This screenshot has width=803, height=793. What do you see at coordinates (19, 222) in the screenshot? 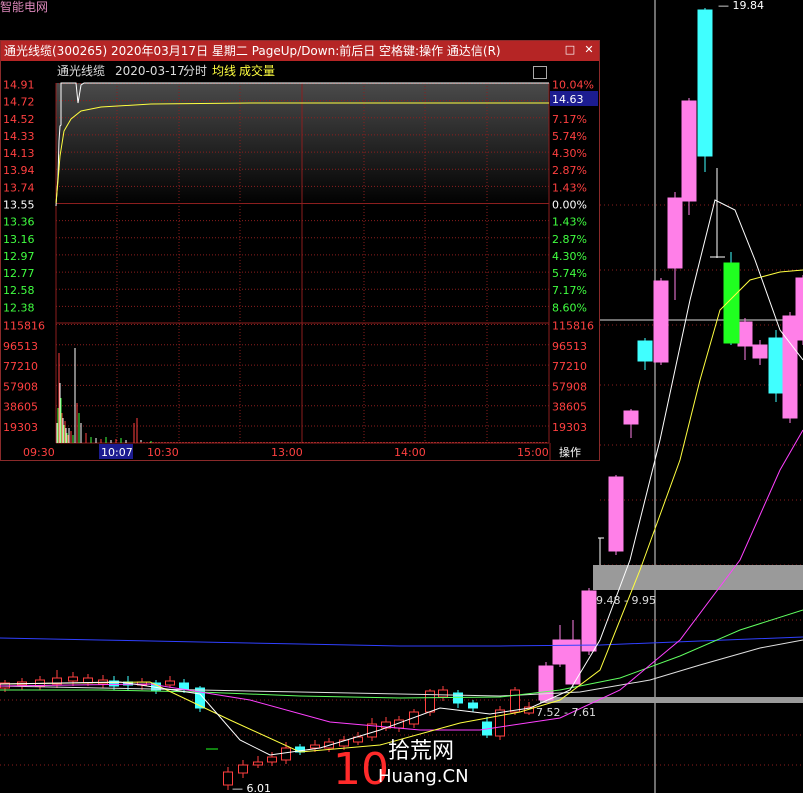
I see `price-axis-left: 13.36` at bounding box center [19, 222].